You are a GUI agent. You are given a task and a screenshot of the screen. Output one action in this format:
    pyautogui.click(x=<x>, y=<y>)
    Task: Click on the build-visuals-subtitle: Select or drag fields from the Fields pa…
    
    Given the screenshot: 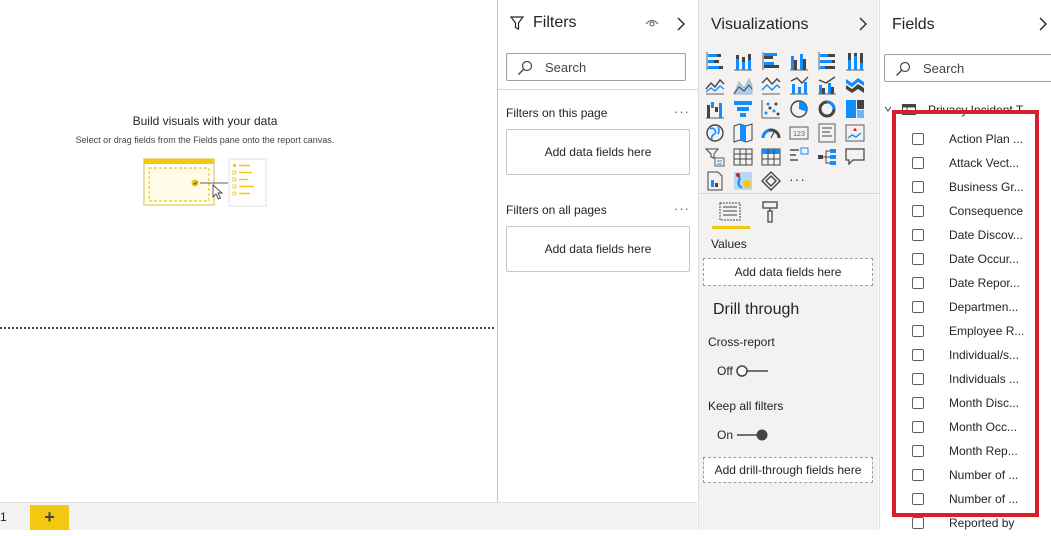 What is the action you would take?
    pyautogui.click(x=205, y=140)
    